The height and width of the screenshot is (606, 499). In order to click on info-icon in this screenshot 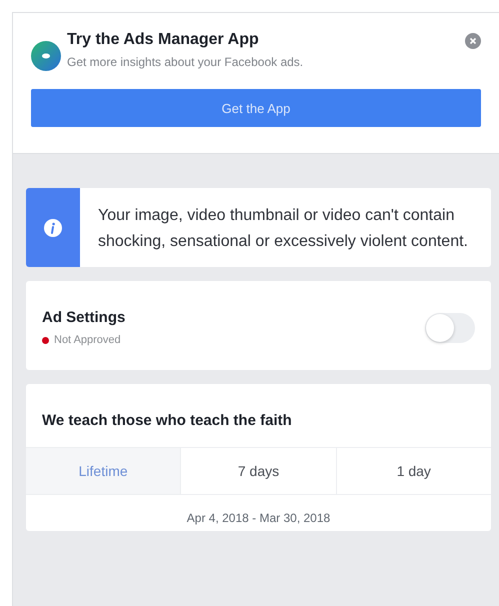, I will do `click(53, 227)`.